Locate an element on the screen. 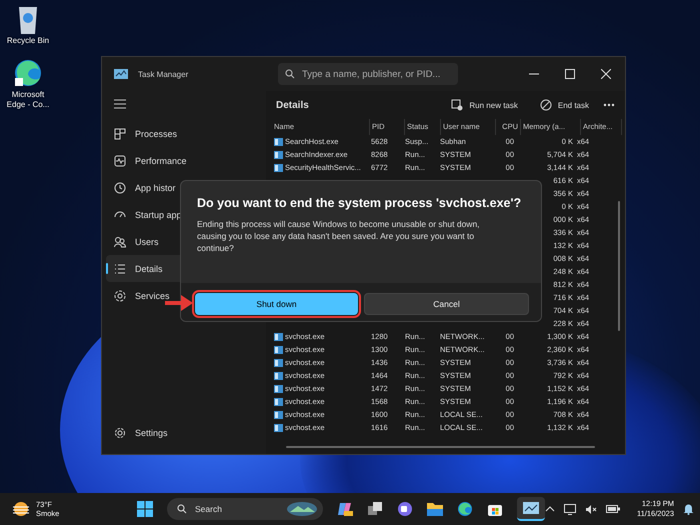  dialog-title: Do you want to end the system process 'svchost.exe'? is located at coordinates (359, 203).